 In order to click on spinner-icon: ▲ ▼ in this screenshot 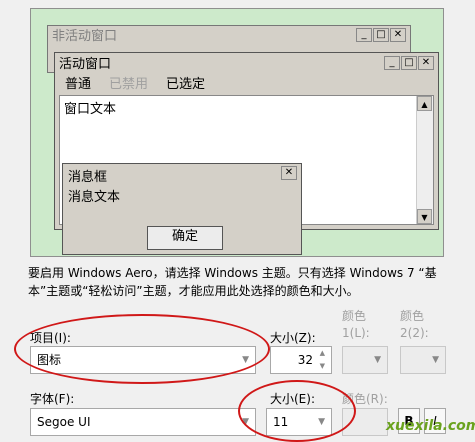, I will do `click(322, 360)`.